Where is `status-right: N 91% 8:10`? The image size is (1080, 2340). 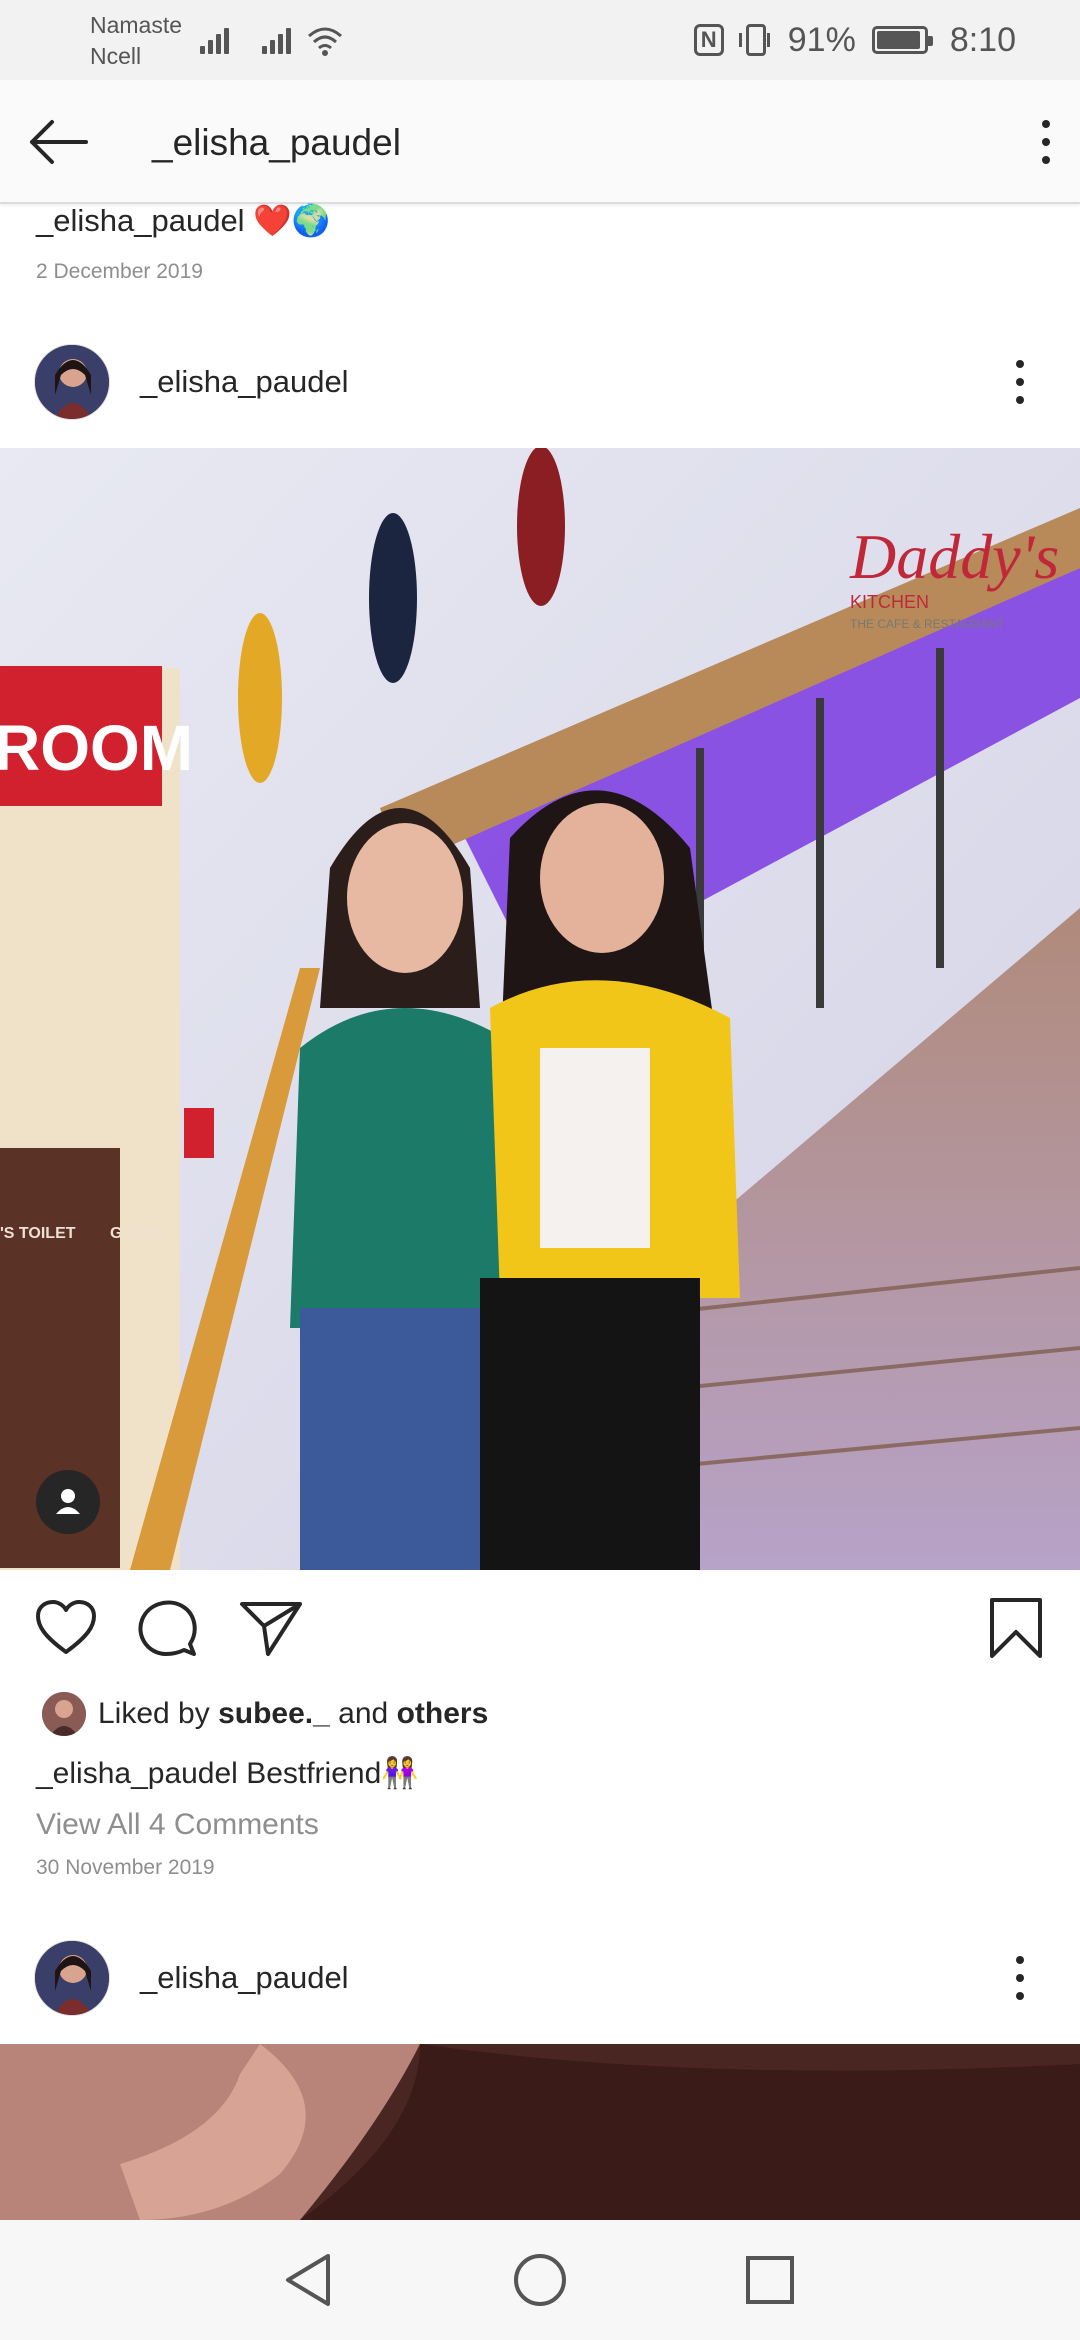
status-right: N 91% 8:10 is located at coordinates (854, 40).